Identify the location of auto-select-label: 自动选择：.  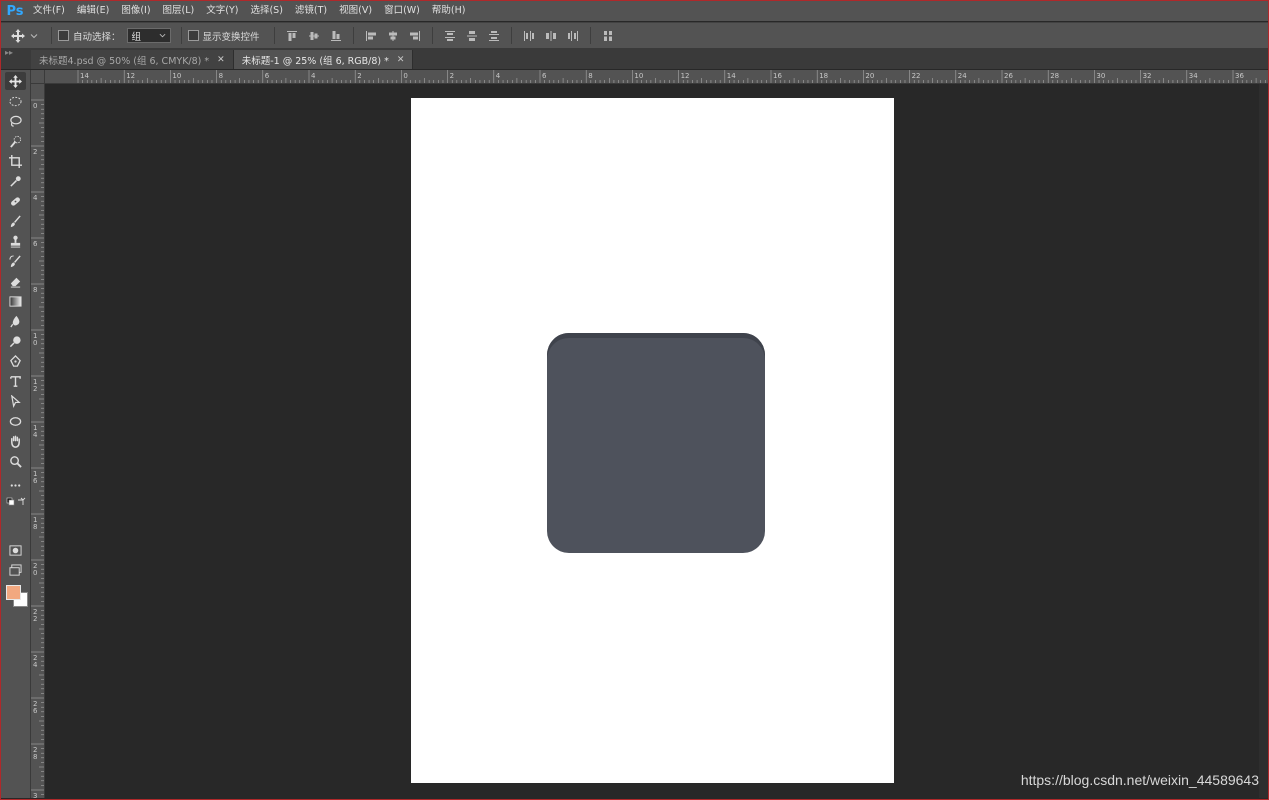
(97, 37).